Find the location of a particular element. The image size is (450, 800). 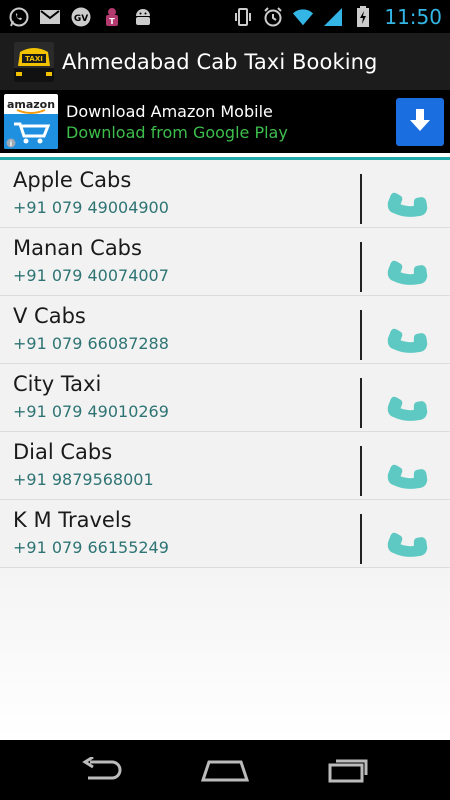

cab-phone: +91 9879568001 is located at coordinates (83, 479).